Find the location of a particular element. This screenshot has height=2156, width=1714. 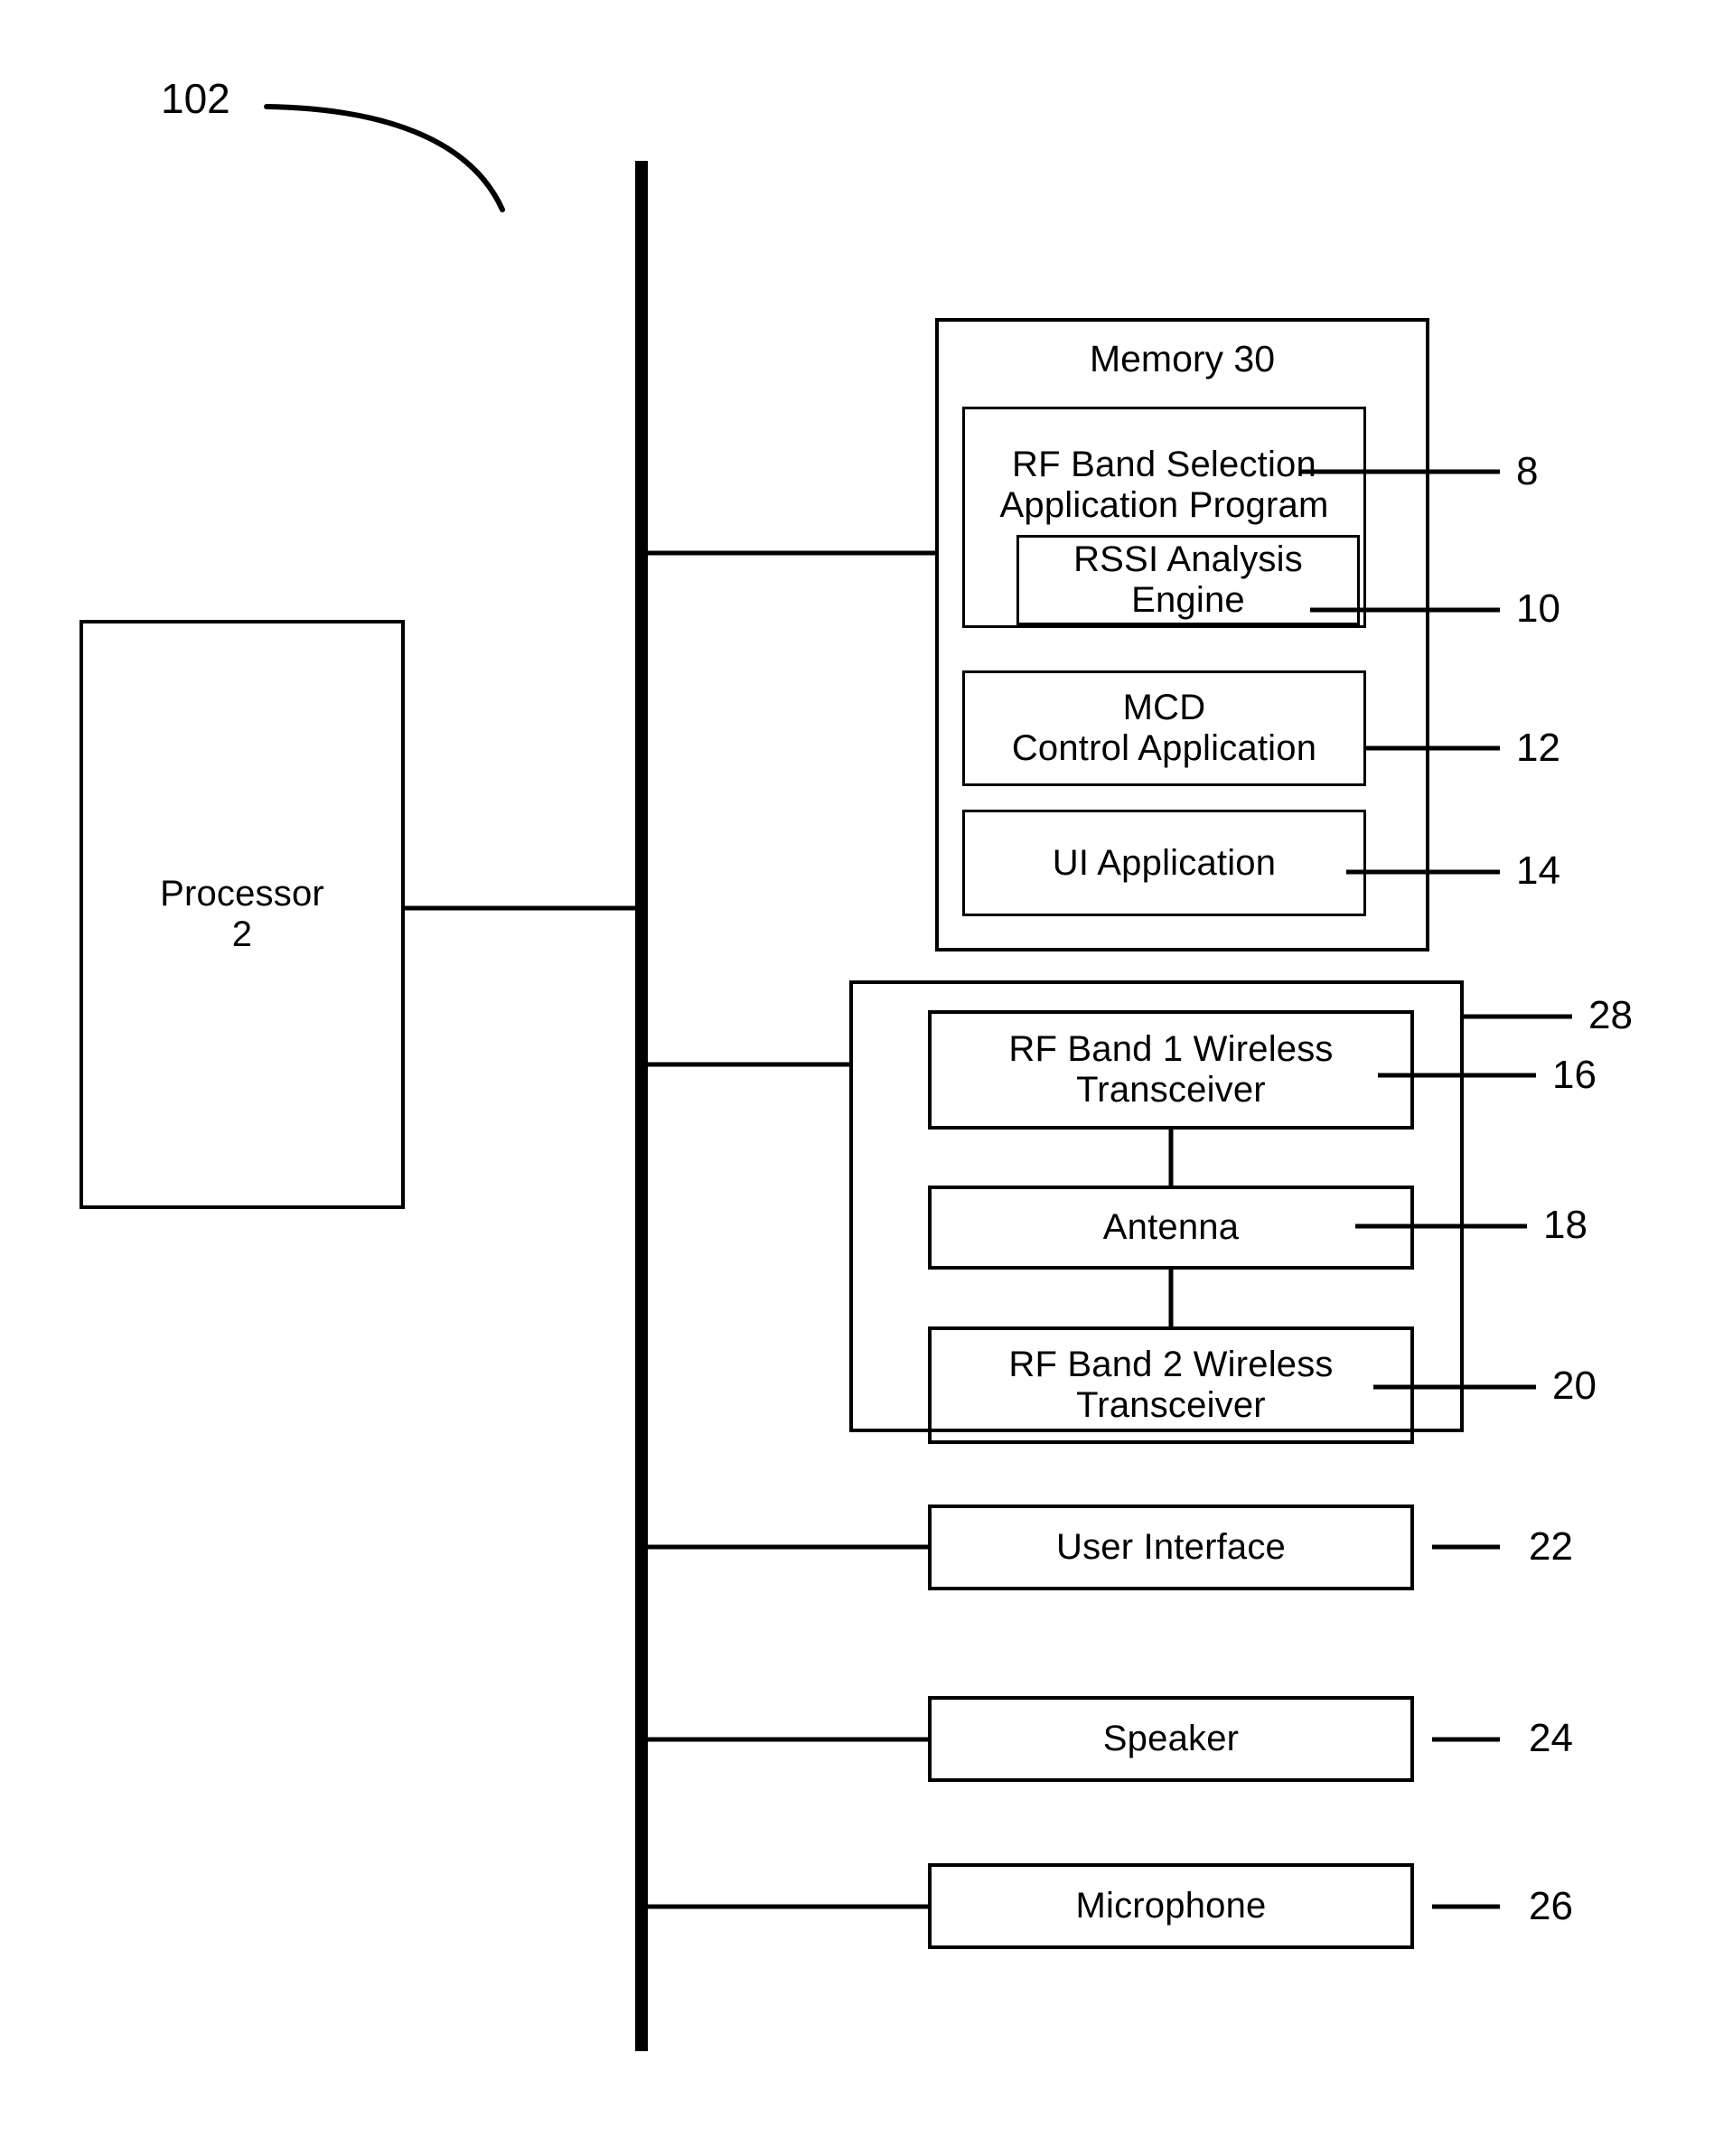

mcd-control-application-box: MCD Control Application is located at coordinates (1164, 728).